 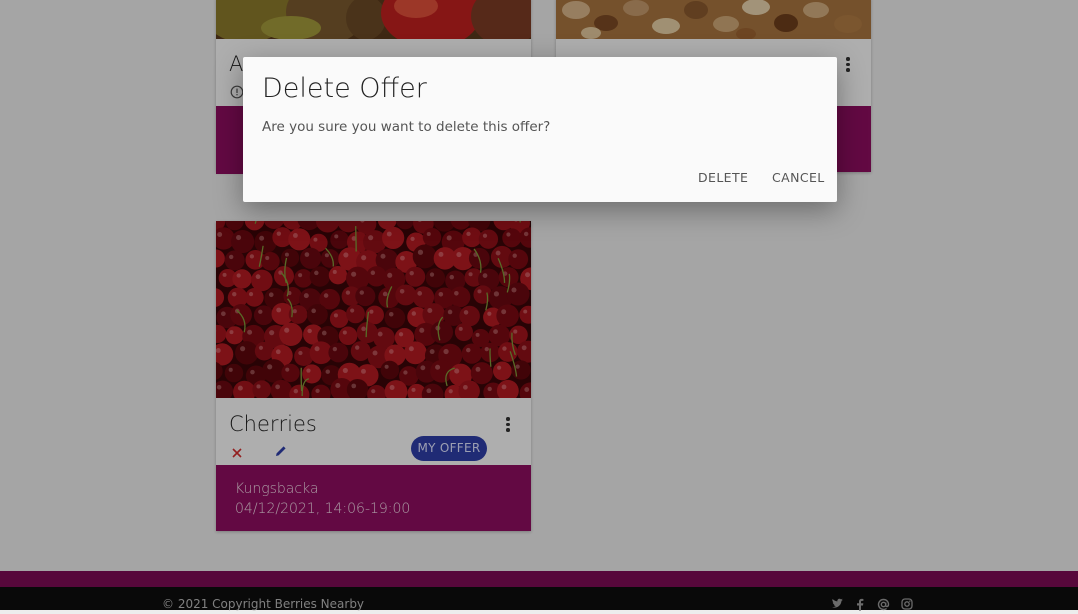 I want to click on cancel-button: CANCEL, so click(x=798, y=177).